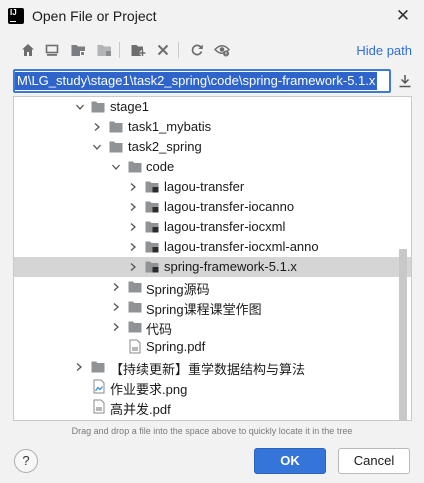 This screenshot has height=483, width=424. I want to click on tree-item-label: 代码, so click(159, 329).